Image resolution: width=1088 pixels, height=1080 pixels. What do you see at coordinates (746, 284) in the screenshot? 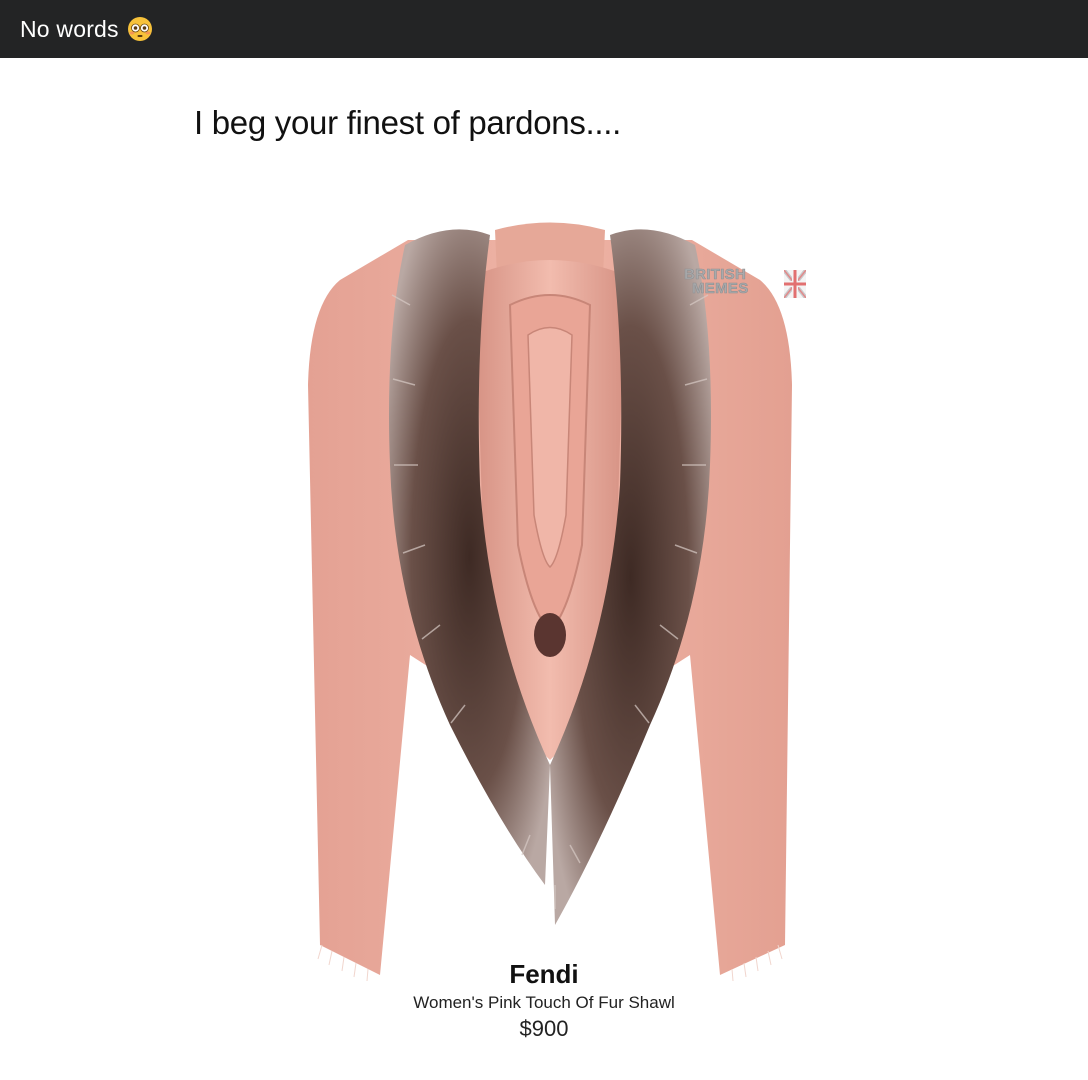
I see `british-memes-watermark: BRITISH MEMES` at bounding box center [746, 284].